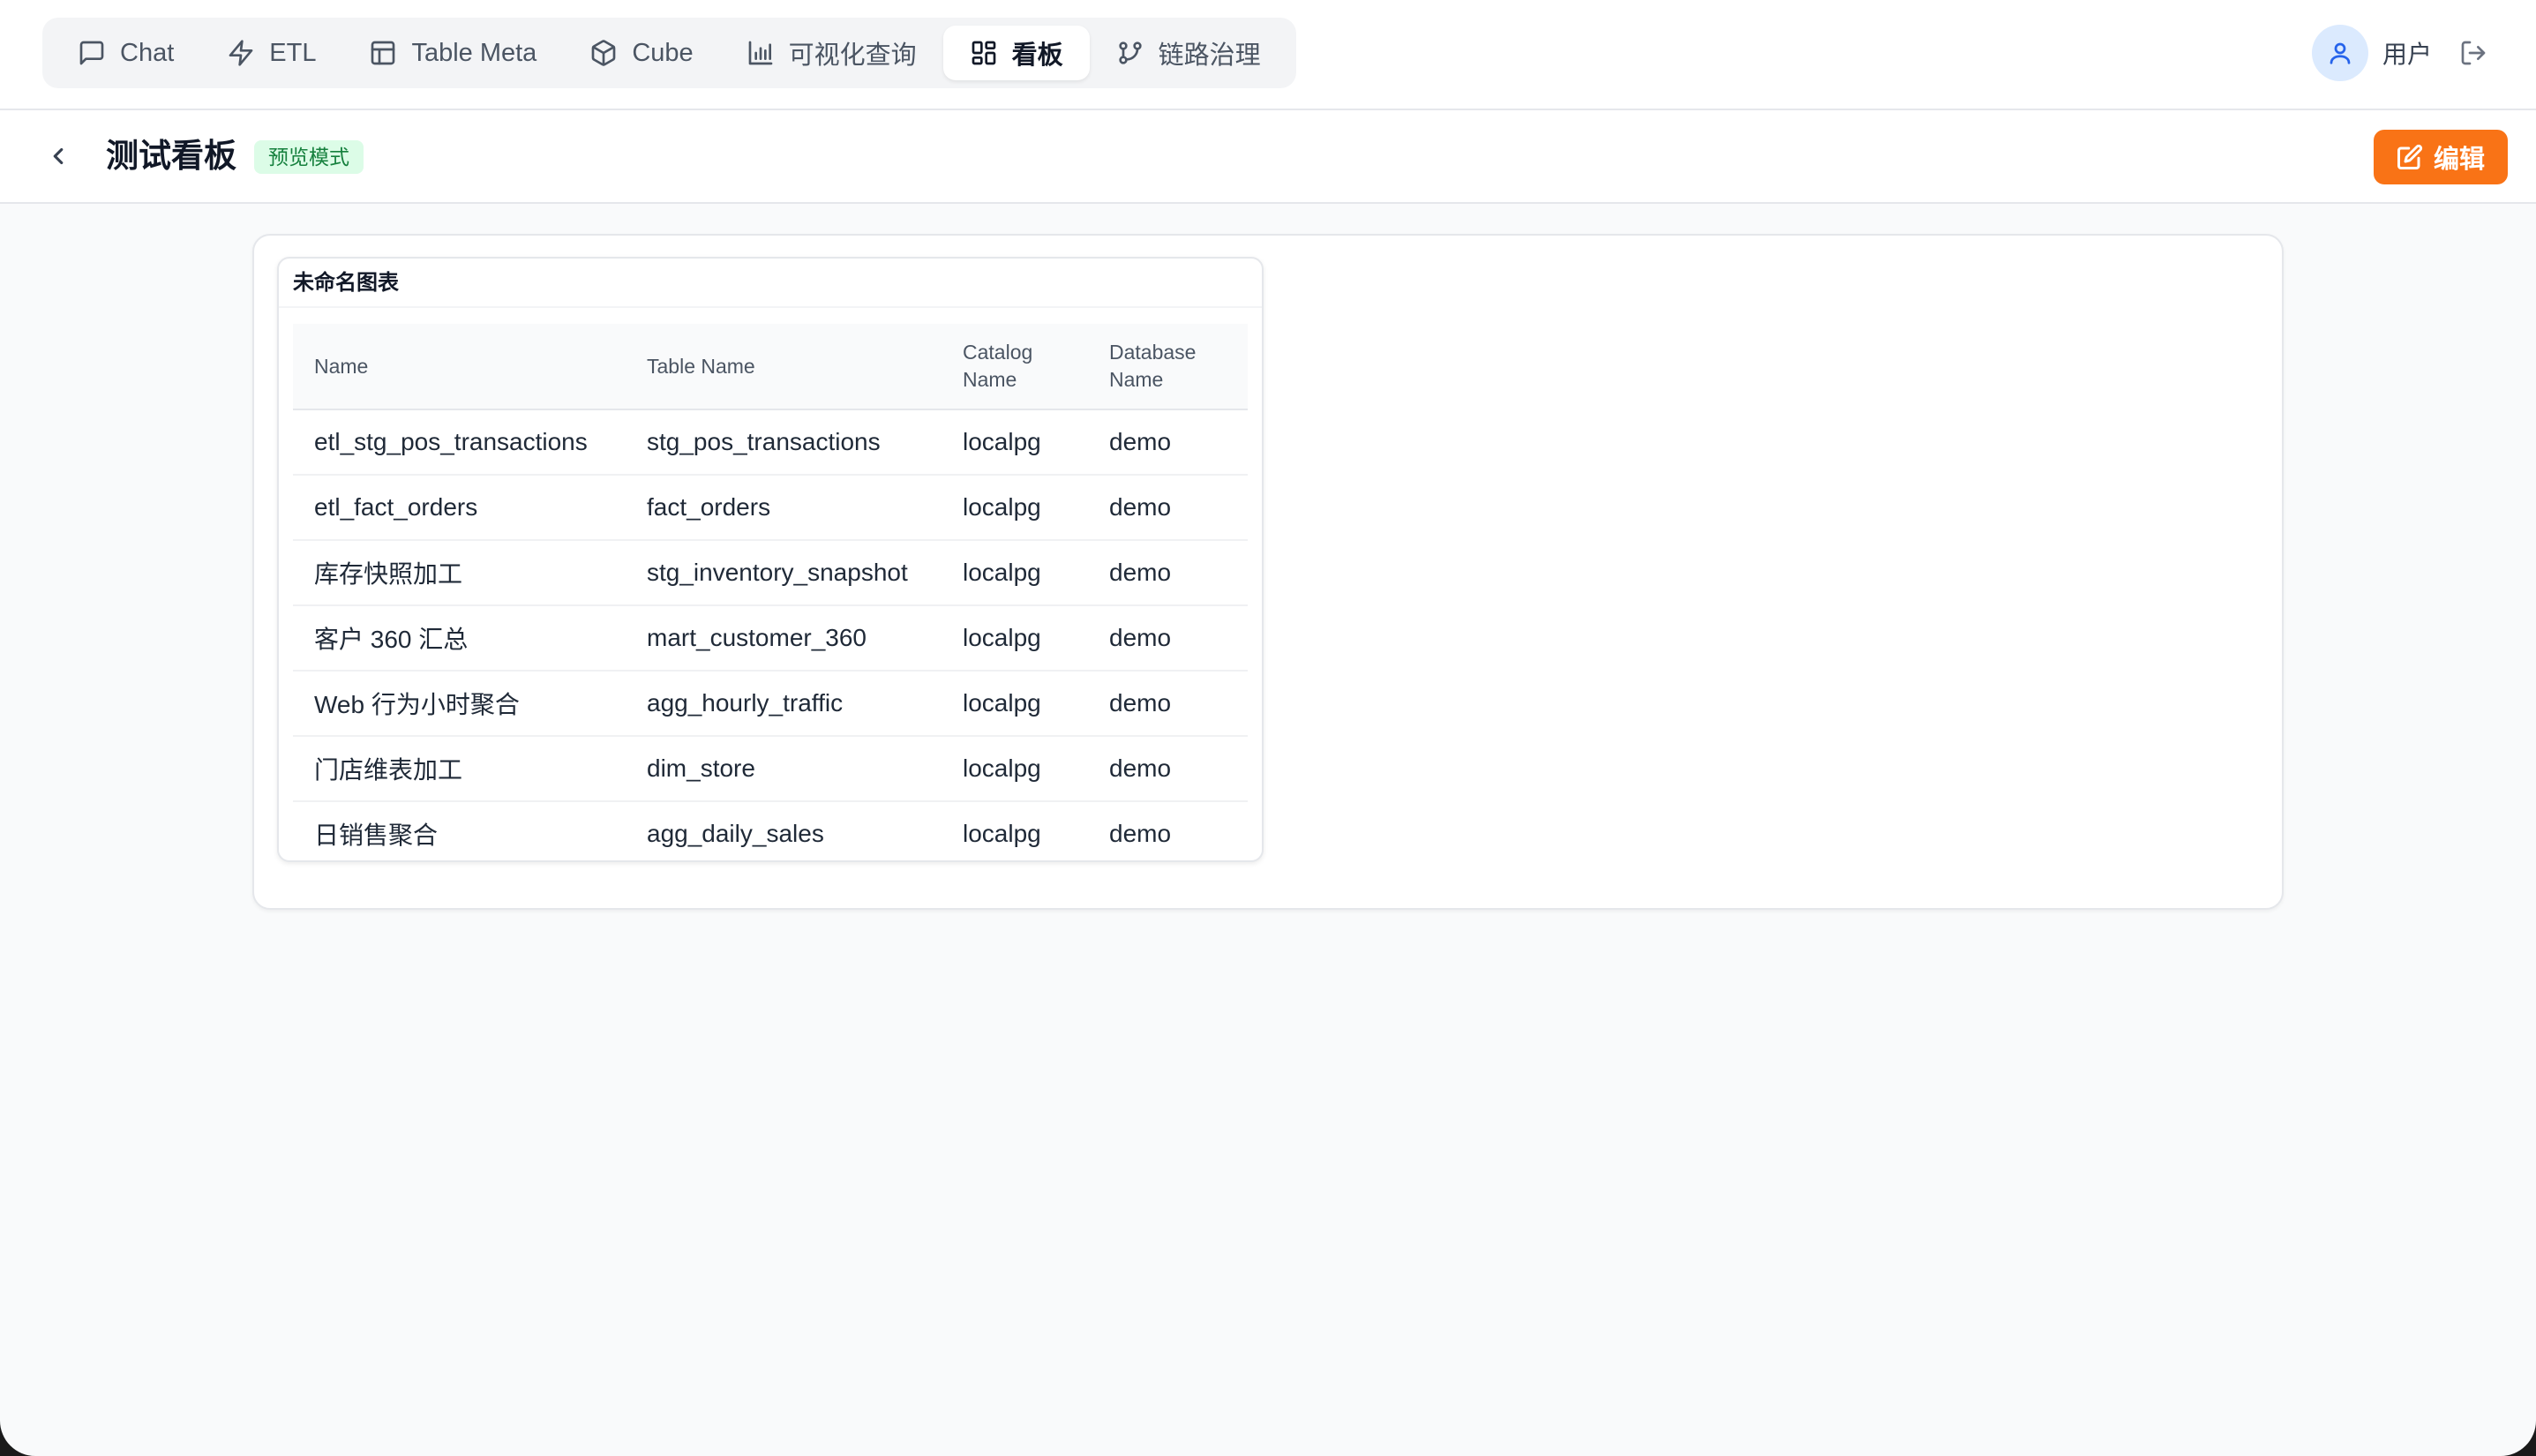 The image size is (2536, 1456). I want to click on dashboard-icon, so click(984, 53).